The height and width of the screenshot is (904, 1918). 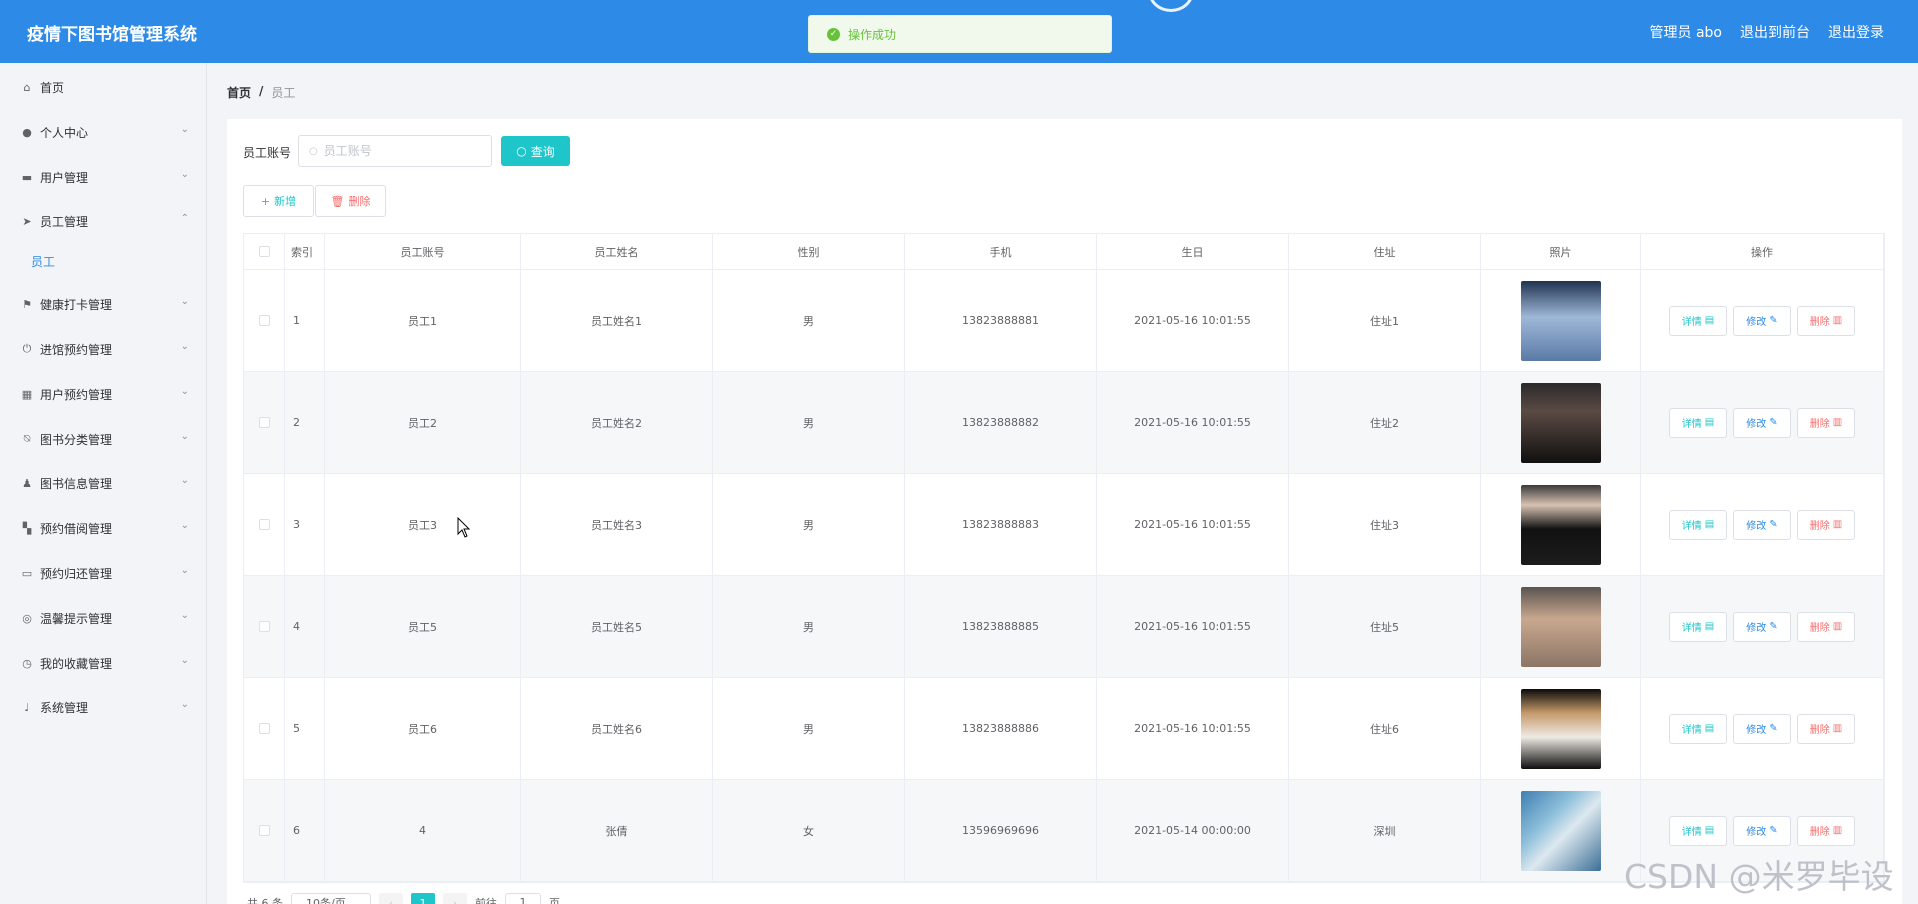 I want to click on query-button: ○ 查询, so click(x=535, y=151).